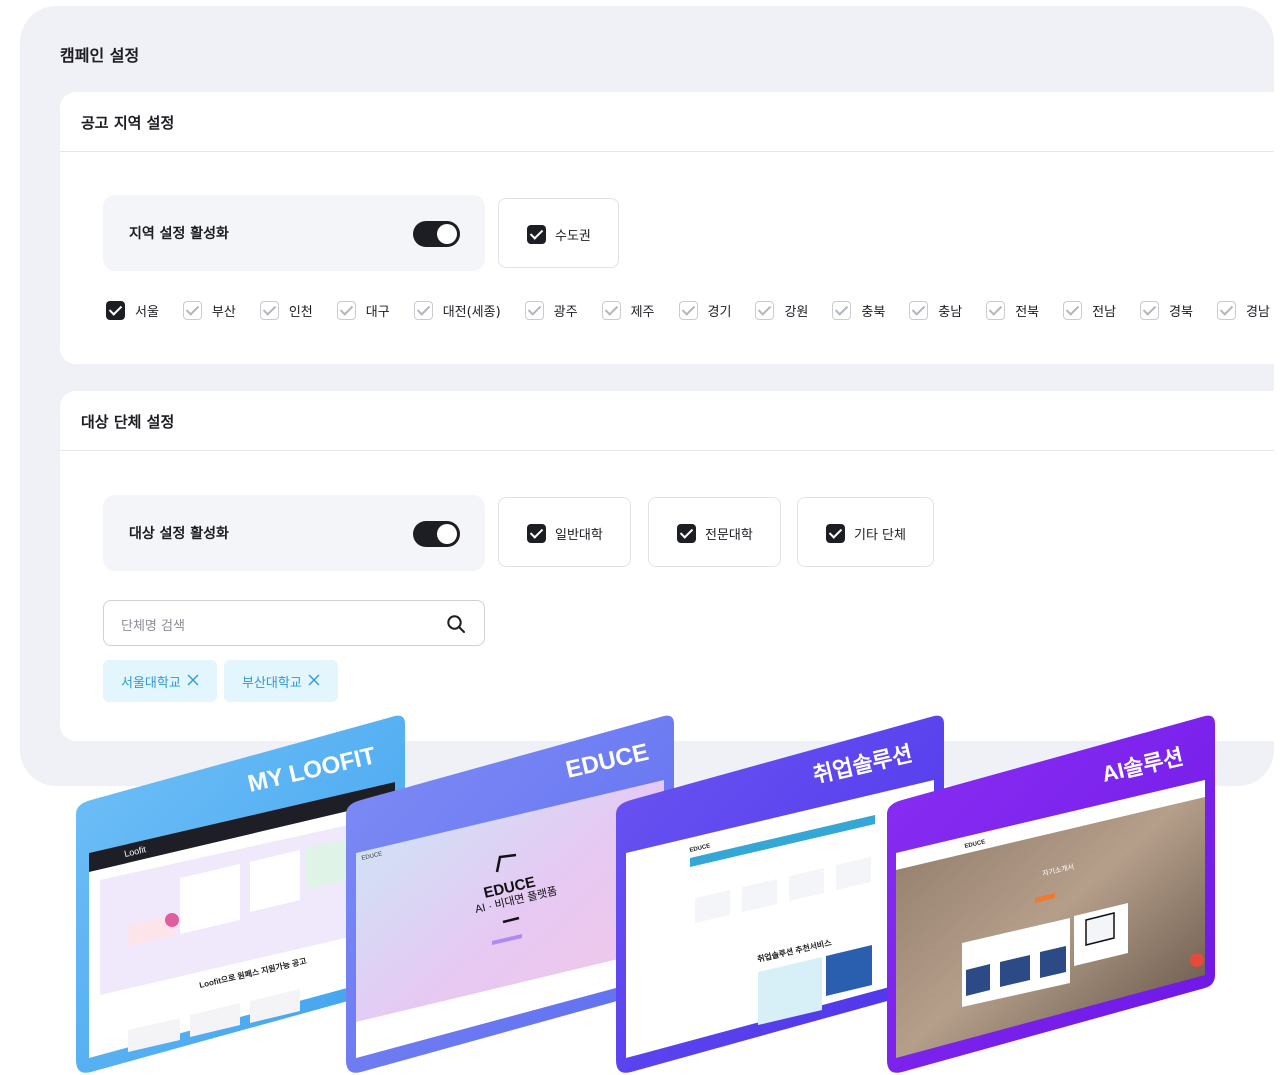 This screenshot has height=1075, width=1281. I want to click on region-option-gyeonggi: 경기, so click(704, 310).